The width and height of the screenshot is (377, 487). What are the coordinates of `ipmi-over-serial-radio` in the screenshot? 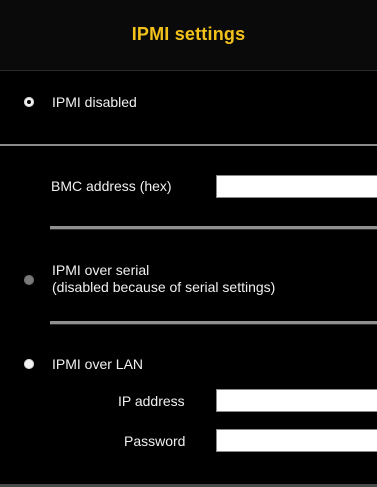 It's located at (29, 280).